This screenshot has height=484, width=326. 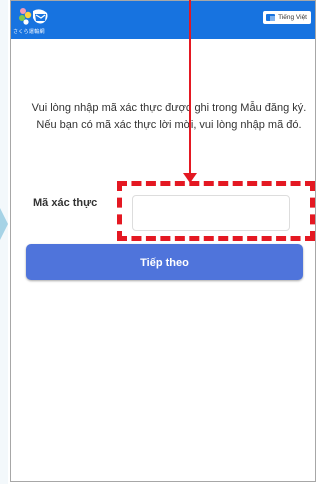 I want to click on translate-icon, so click(x=271, y=17).